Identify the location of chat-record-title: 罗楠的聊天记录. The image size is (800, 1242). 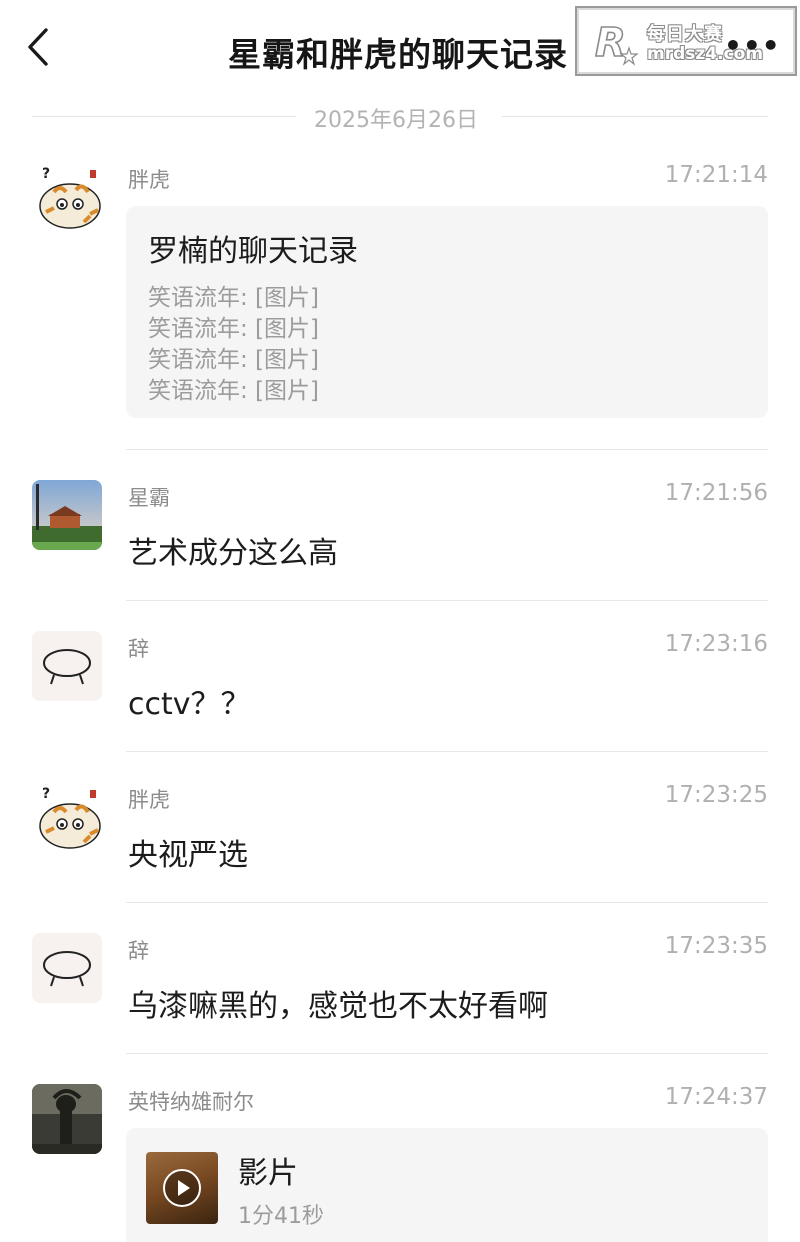
(253, 251).